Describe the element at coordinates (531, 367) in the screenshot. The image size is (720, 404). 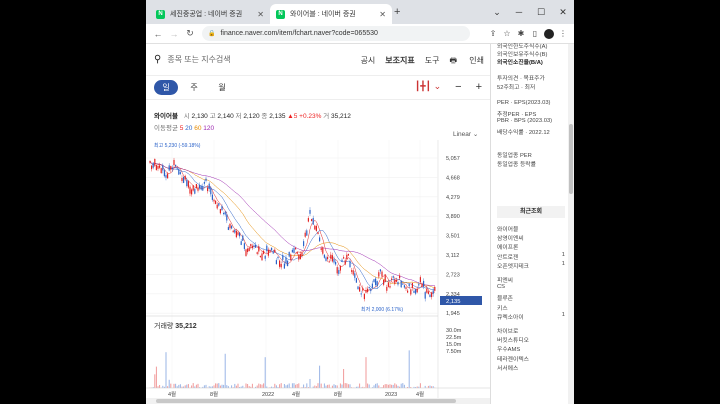
I see `recent-item: 서서에스` at that location.